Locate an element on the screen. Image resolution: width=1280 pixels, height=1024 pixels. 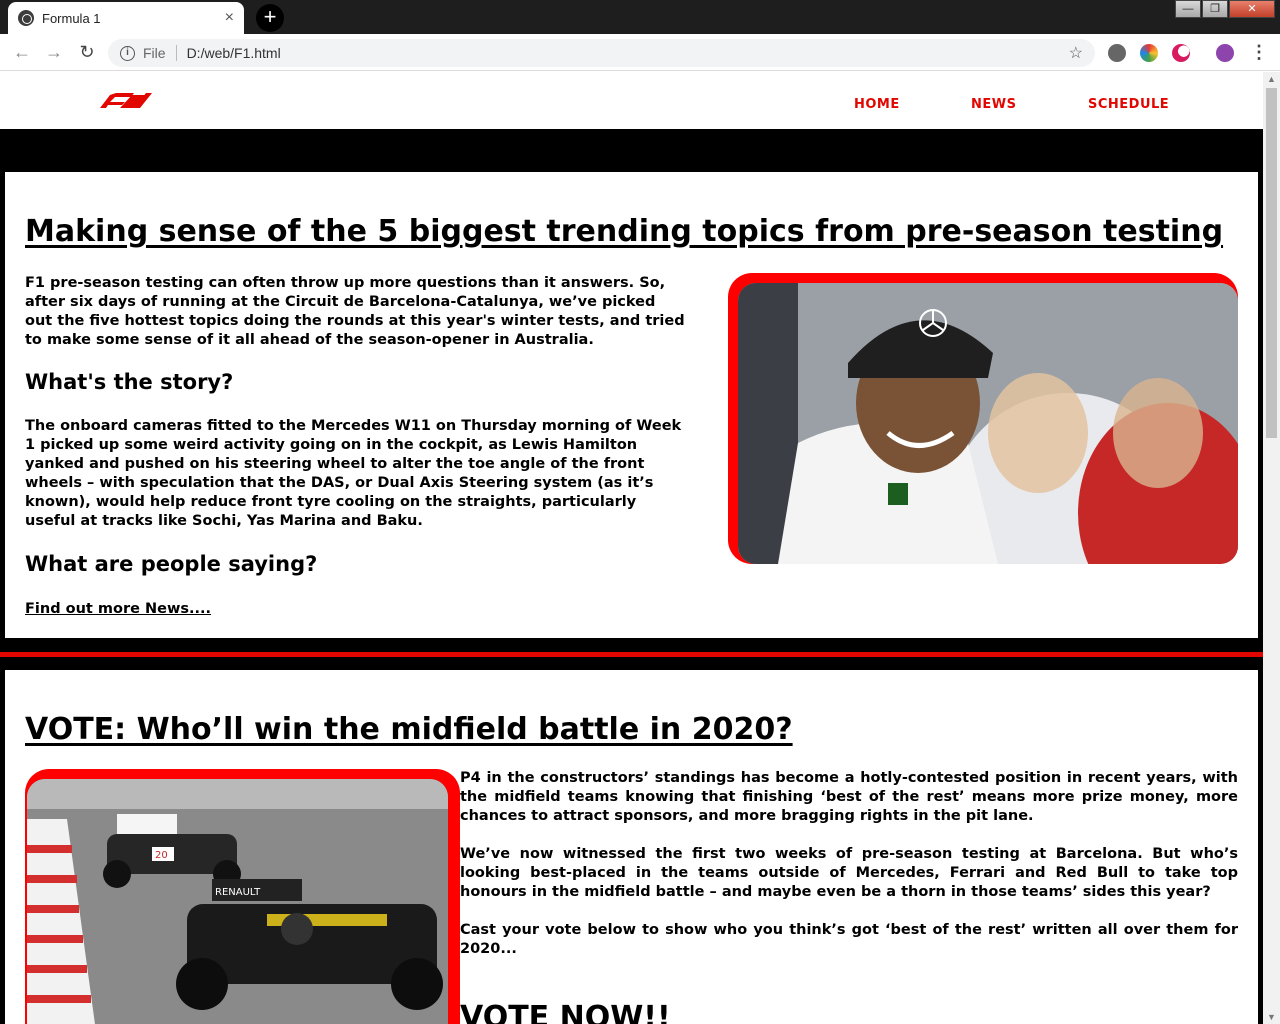
close-tab-icon: × is located at coordinates (229, 18).